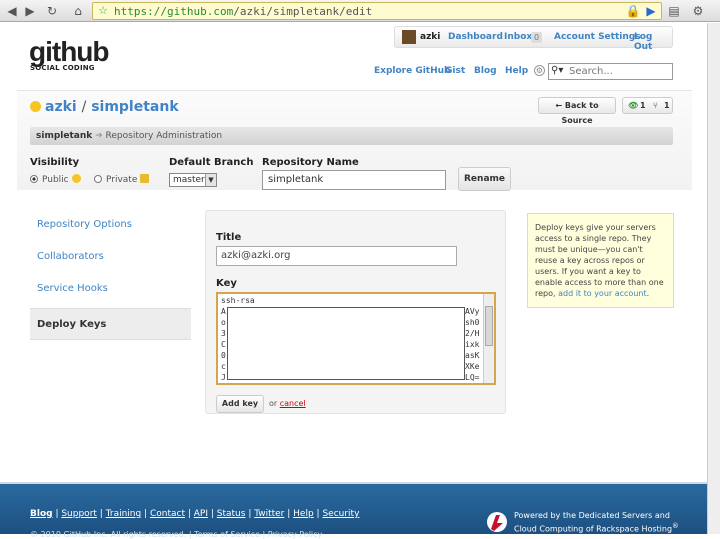 This screenshot has width=720, height=539. Describe the element at coordinates (351, 136) in the screenshot. I see `breadcrumb: simpletank ➔ Repository Administration` at that location.